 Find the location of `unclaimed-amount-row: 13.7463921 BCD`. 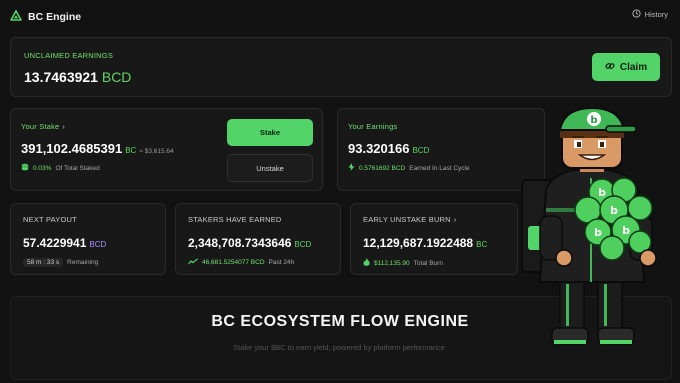

unclaimed-amount-row: 13.7463921 BCD is located at coordinates (77, 77).